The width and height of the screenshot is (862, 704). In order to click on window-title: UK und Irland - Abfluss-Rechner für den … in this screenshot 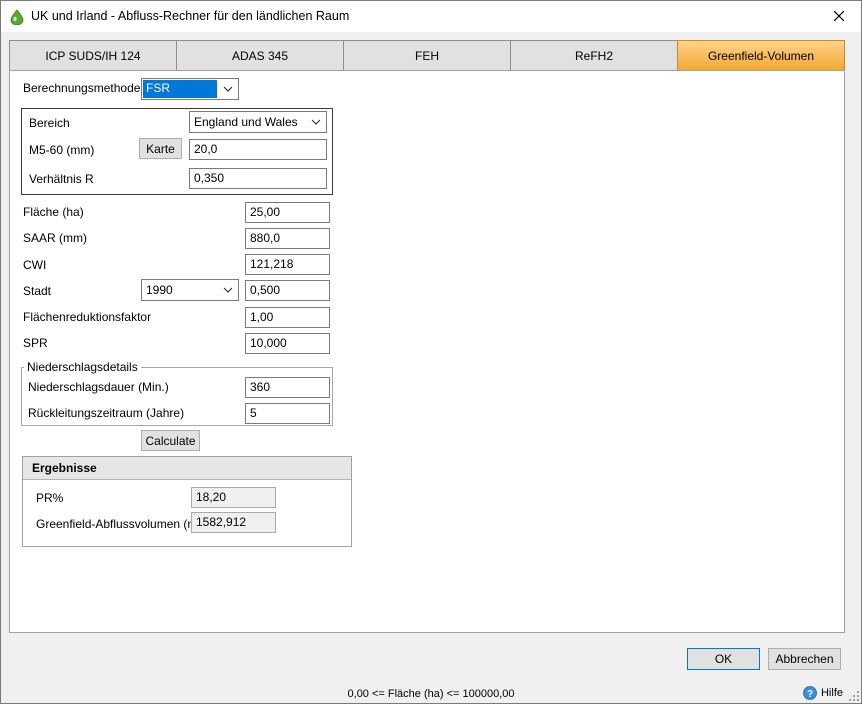, I will do `click(190, 16)`.